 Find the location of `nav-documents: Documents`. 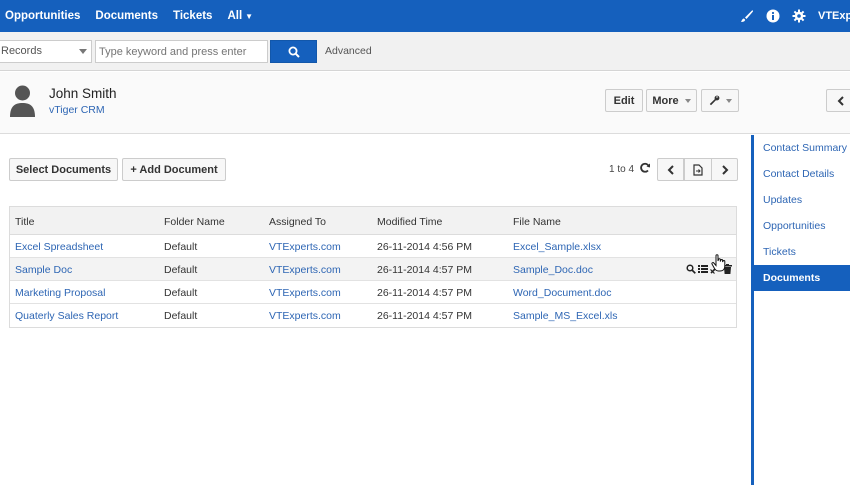

nav-documents: Documents is located at coordinates (126, 16).